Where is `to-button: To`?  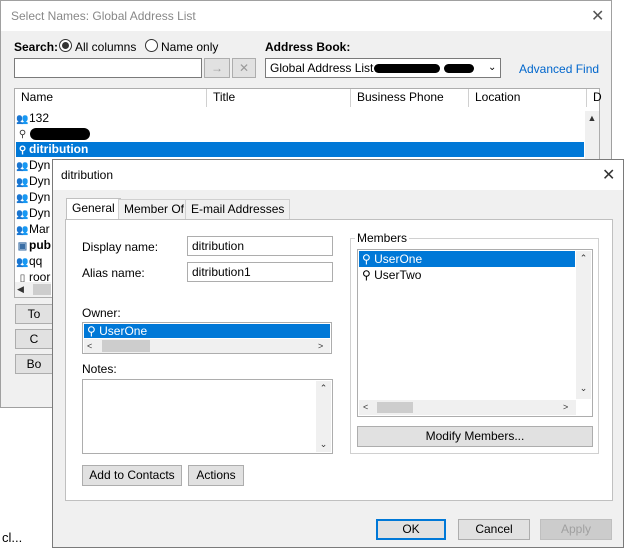
to-button: To is located at coordinates (34, 314).